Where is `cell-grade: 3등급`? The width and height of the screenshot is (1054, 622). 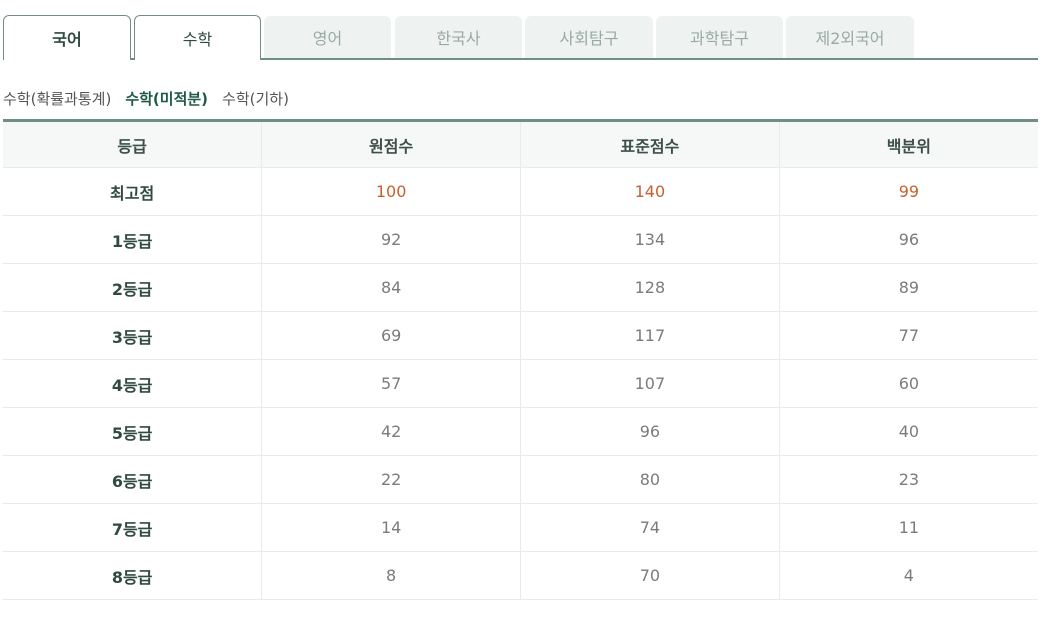 cell-grade: 3등급 is located at coordinates (132, 335).